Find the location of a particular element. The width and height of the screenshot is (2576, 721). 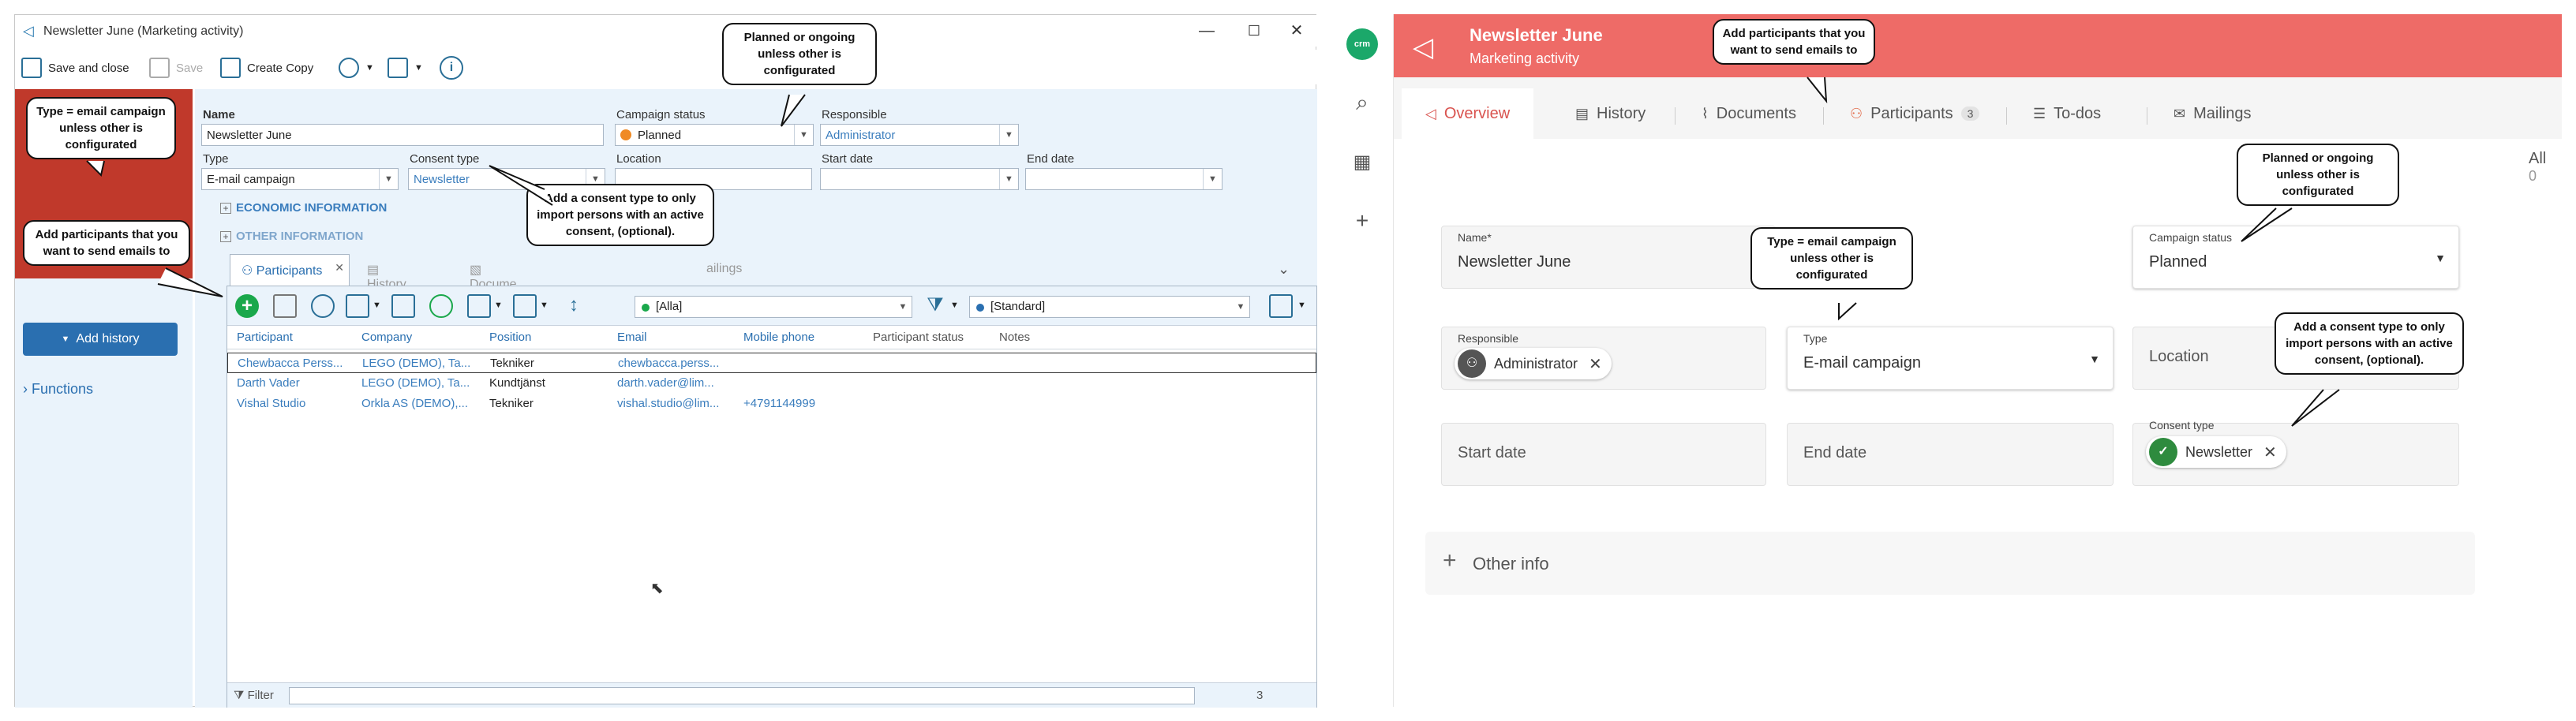

start-date-input: ▼ is located at coordinates (919, 179).